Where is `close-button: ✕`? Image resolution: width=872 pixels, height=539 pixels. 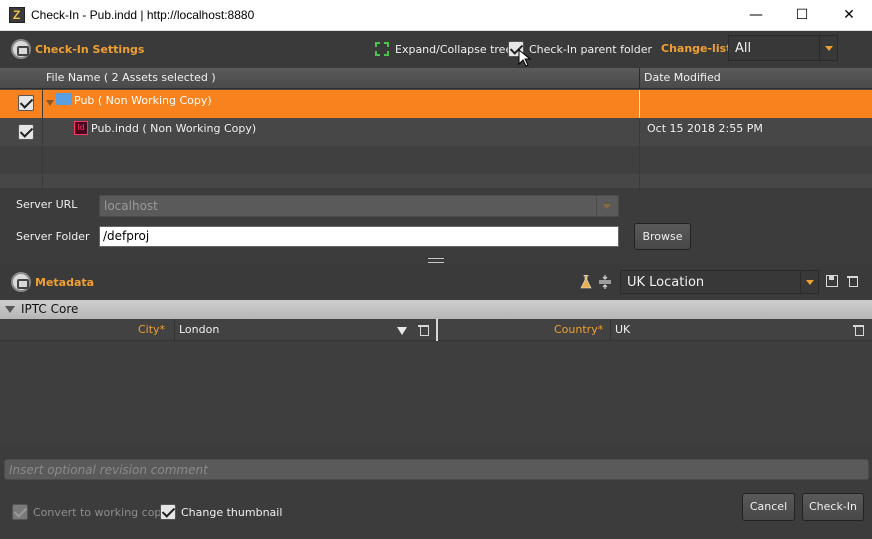 close-button: ✕ is located at coordinates (849, 15).